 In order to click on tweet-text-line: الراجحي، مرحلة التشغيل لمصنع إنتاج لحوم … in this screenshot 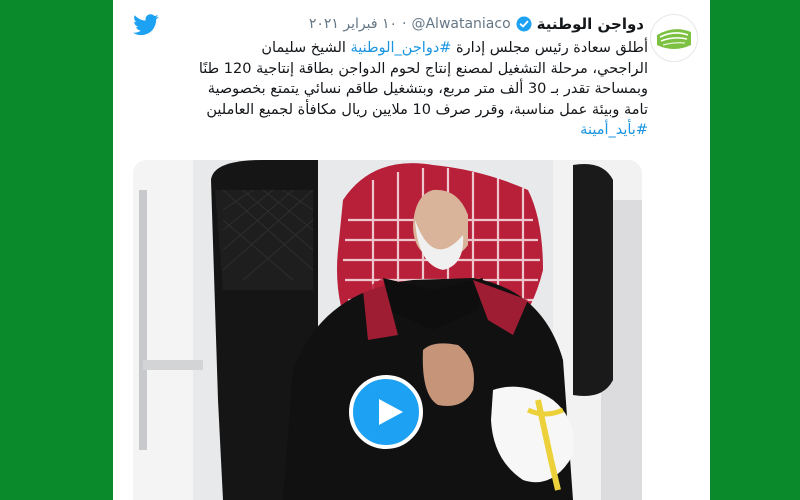, I will do `click(398, 69)`.